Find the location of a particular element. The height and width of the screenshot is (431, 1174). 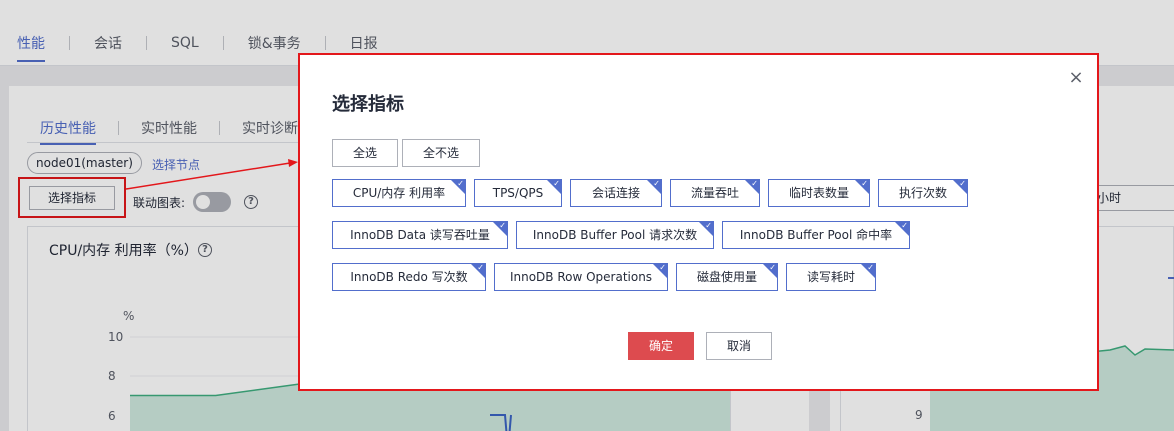

close-icon: × is located at coordinates (1076, 78).